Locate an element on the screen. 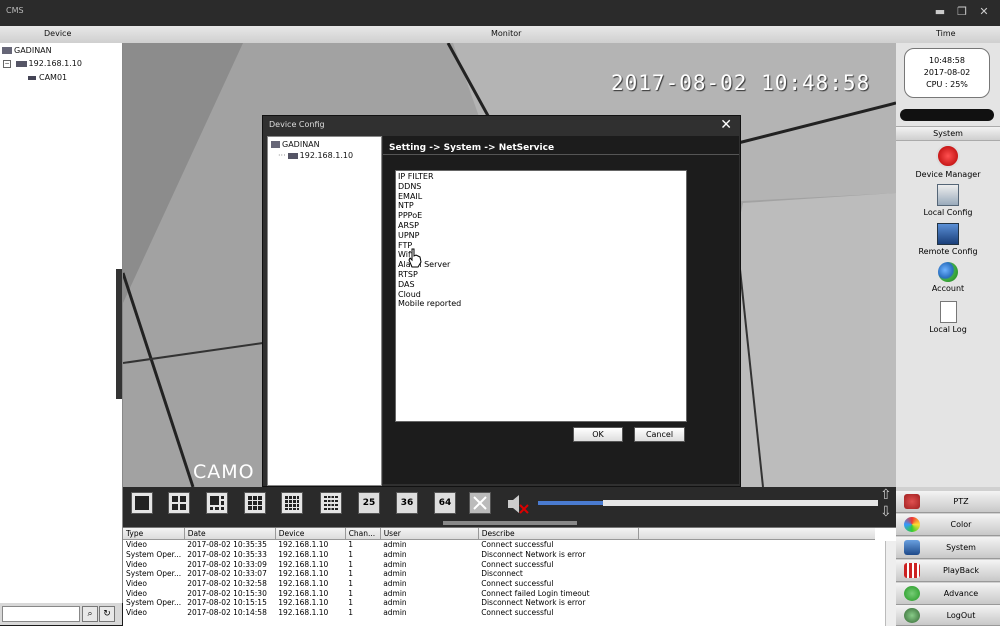 Image resolution: width=1000 pixels, height=626 pixels. account-label: Account is located at coordinates (948, 288).